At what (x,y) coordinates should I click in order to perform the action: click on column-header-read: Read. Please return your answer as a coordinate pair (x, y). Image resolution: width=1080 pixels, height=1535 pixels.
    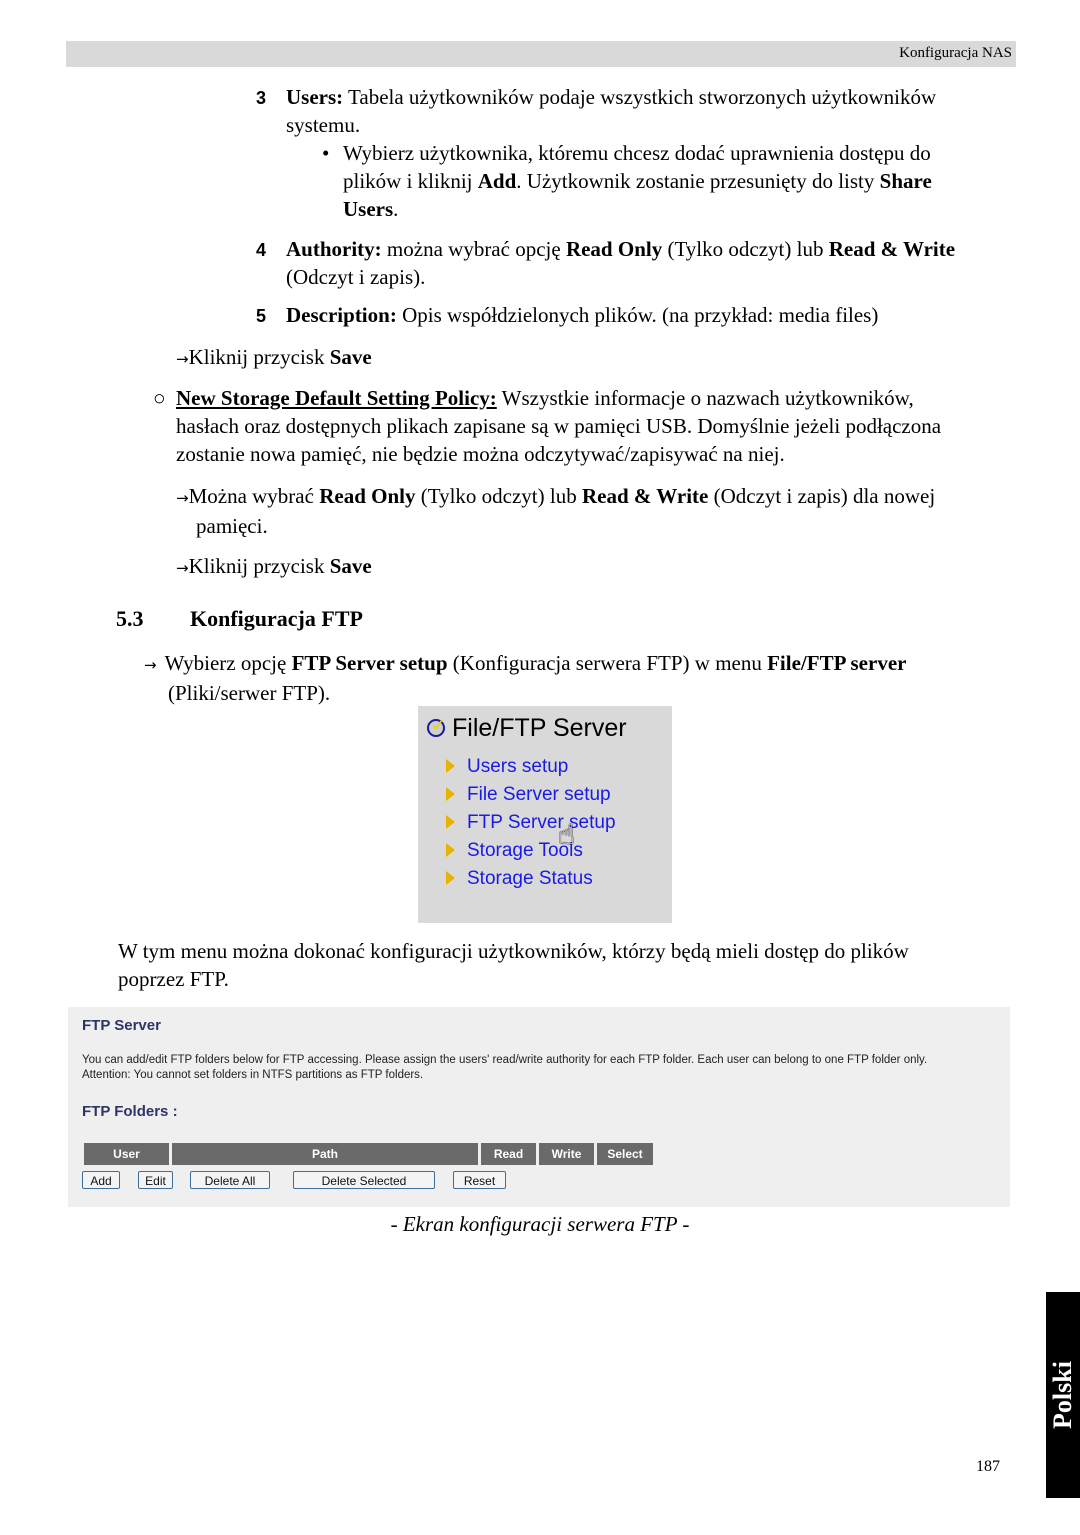
    Looking at the image, I should click on (508, 1154).